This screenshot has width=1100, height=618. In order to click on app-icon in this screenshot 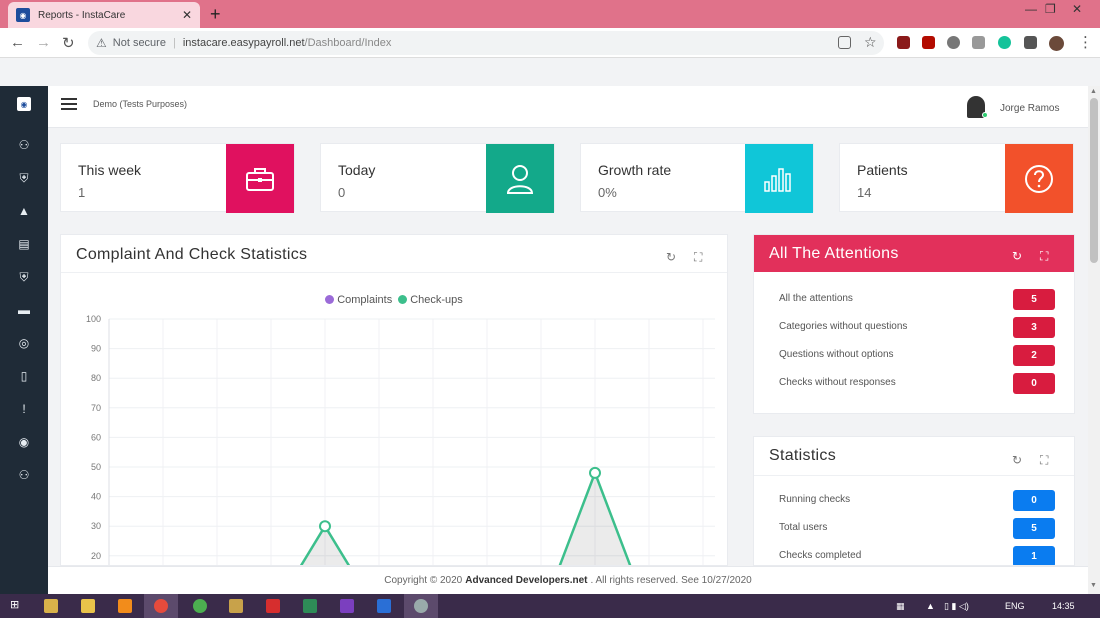, I will do `click(310, 606)`.